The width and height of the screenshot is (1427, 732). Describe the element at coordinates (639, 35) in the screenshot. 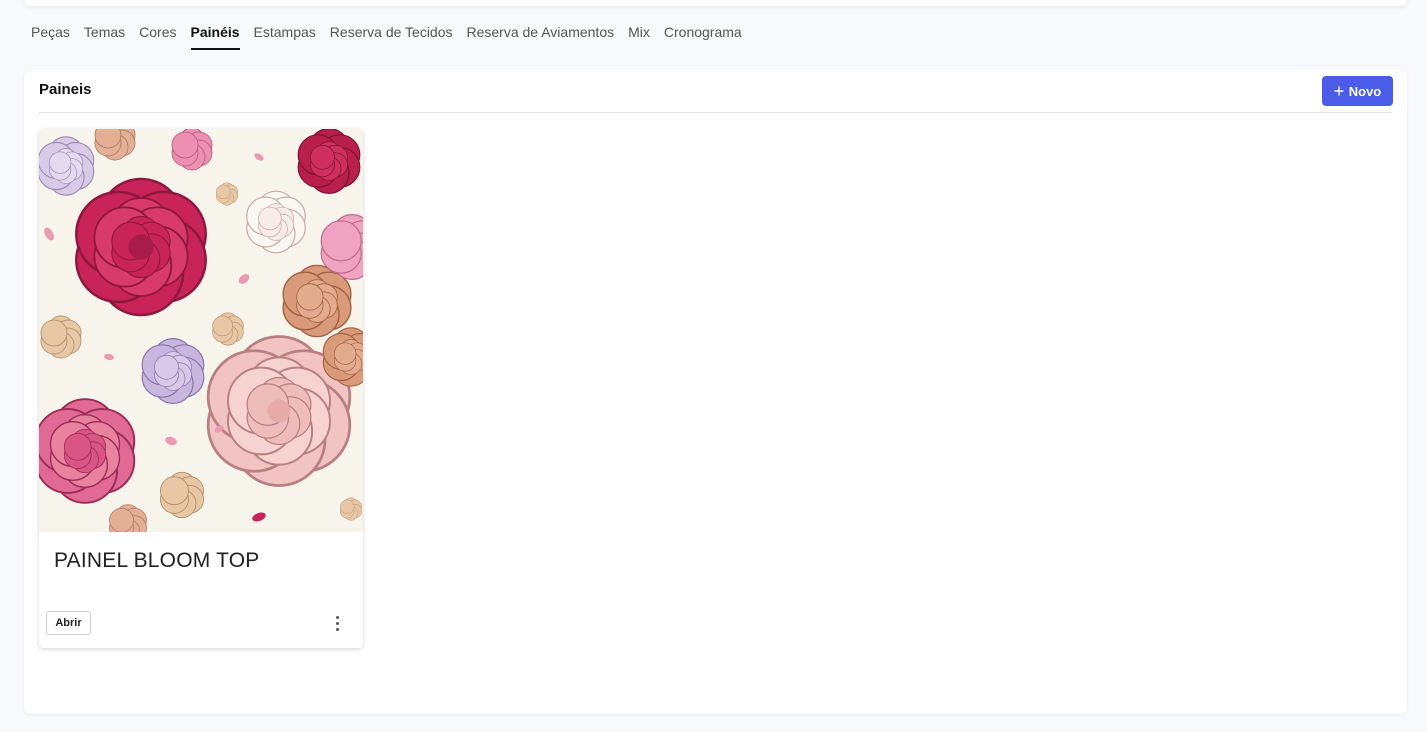

I see `tab-mix: Mix` at that location.